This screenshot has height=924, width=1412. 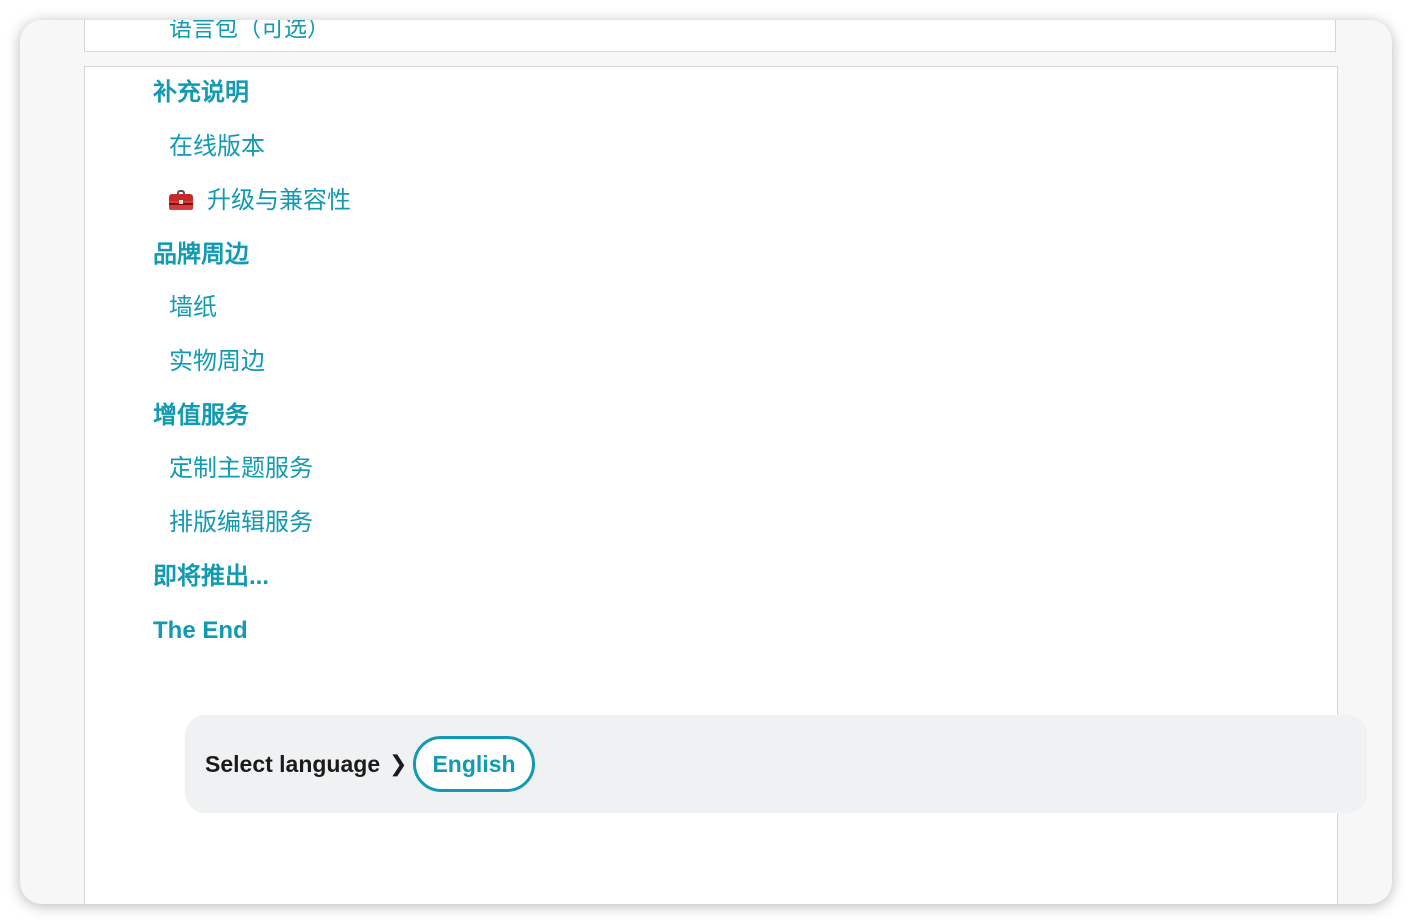 What do you see at coordinates (201, 416) in the screenshot?
I see `nav-section-value-added: 增值服务` at bounding box center [201, 416].